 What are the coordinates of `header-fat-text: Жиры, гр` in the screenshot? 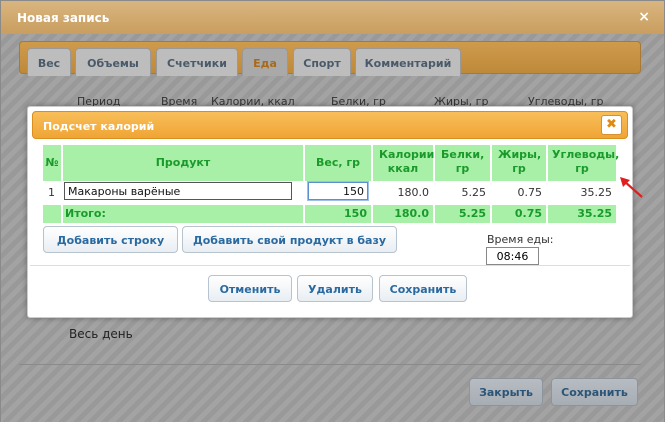 It's located at (520, 161).